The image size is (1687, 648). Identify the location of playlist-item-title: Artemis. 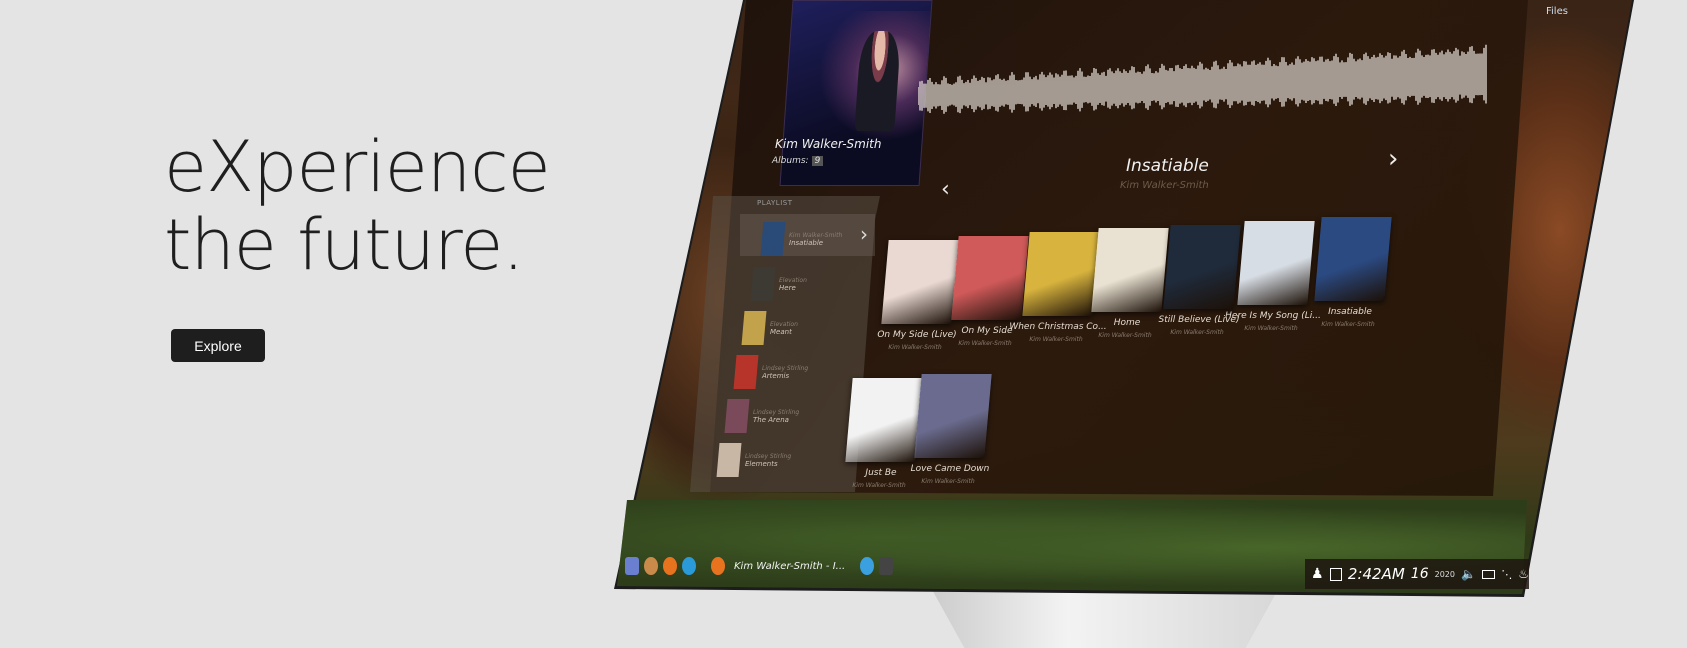
(776, 375).